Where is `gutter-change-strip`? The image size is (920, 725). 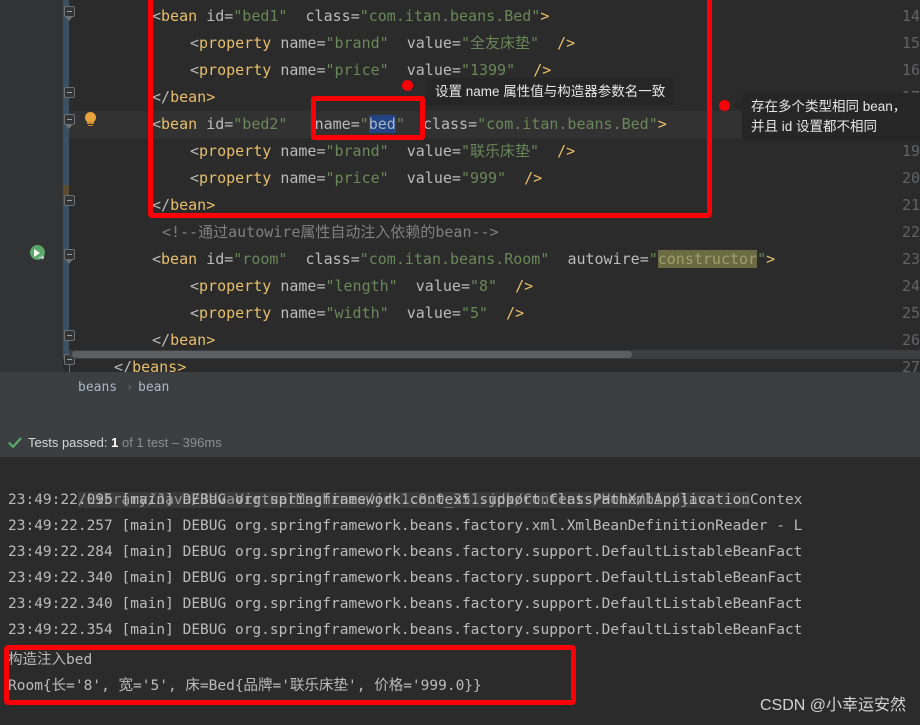 gutter-change-strip is located at coordinates (66, 179).